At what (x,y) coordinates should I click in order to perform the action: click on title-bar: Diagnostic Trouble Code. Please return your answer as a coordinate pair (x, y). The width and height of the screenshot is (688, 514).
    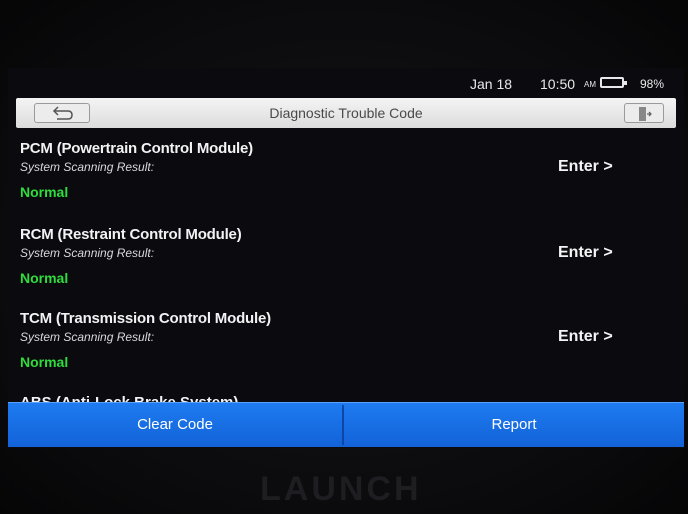
    Looking at the image, I should click on (346, 113).